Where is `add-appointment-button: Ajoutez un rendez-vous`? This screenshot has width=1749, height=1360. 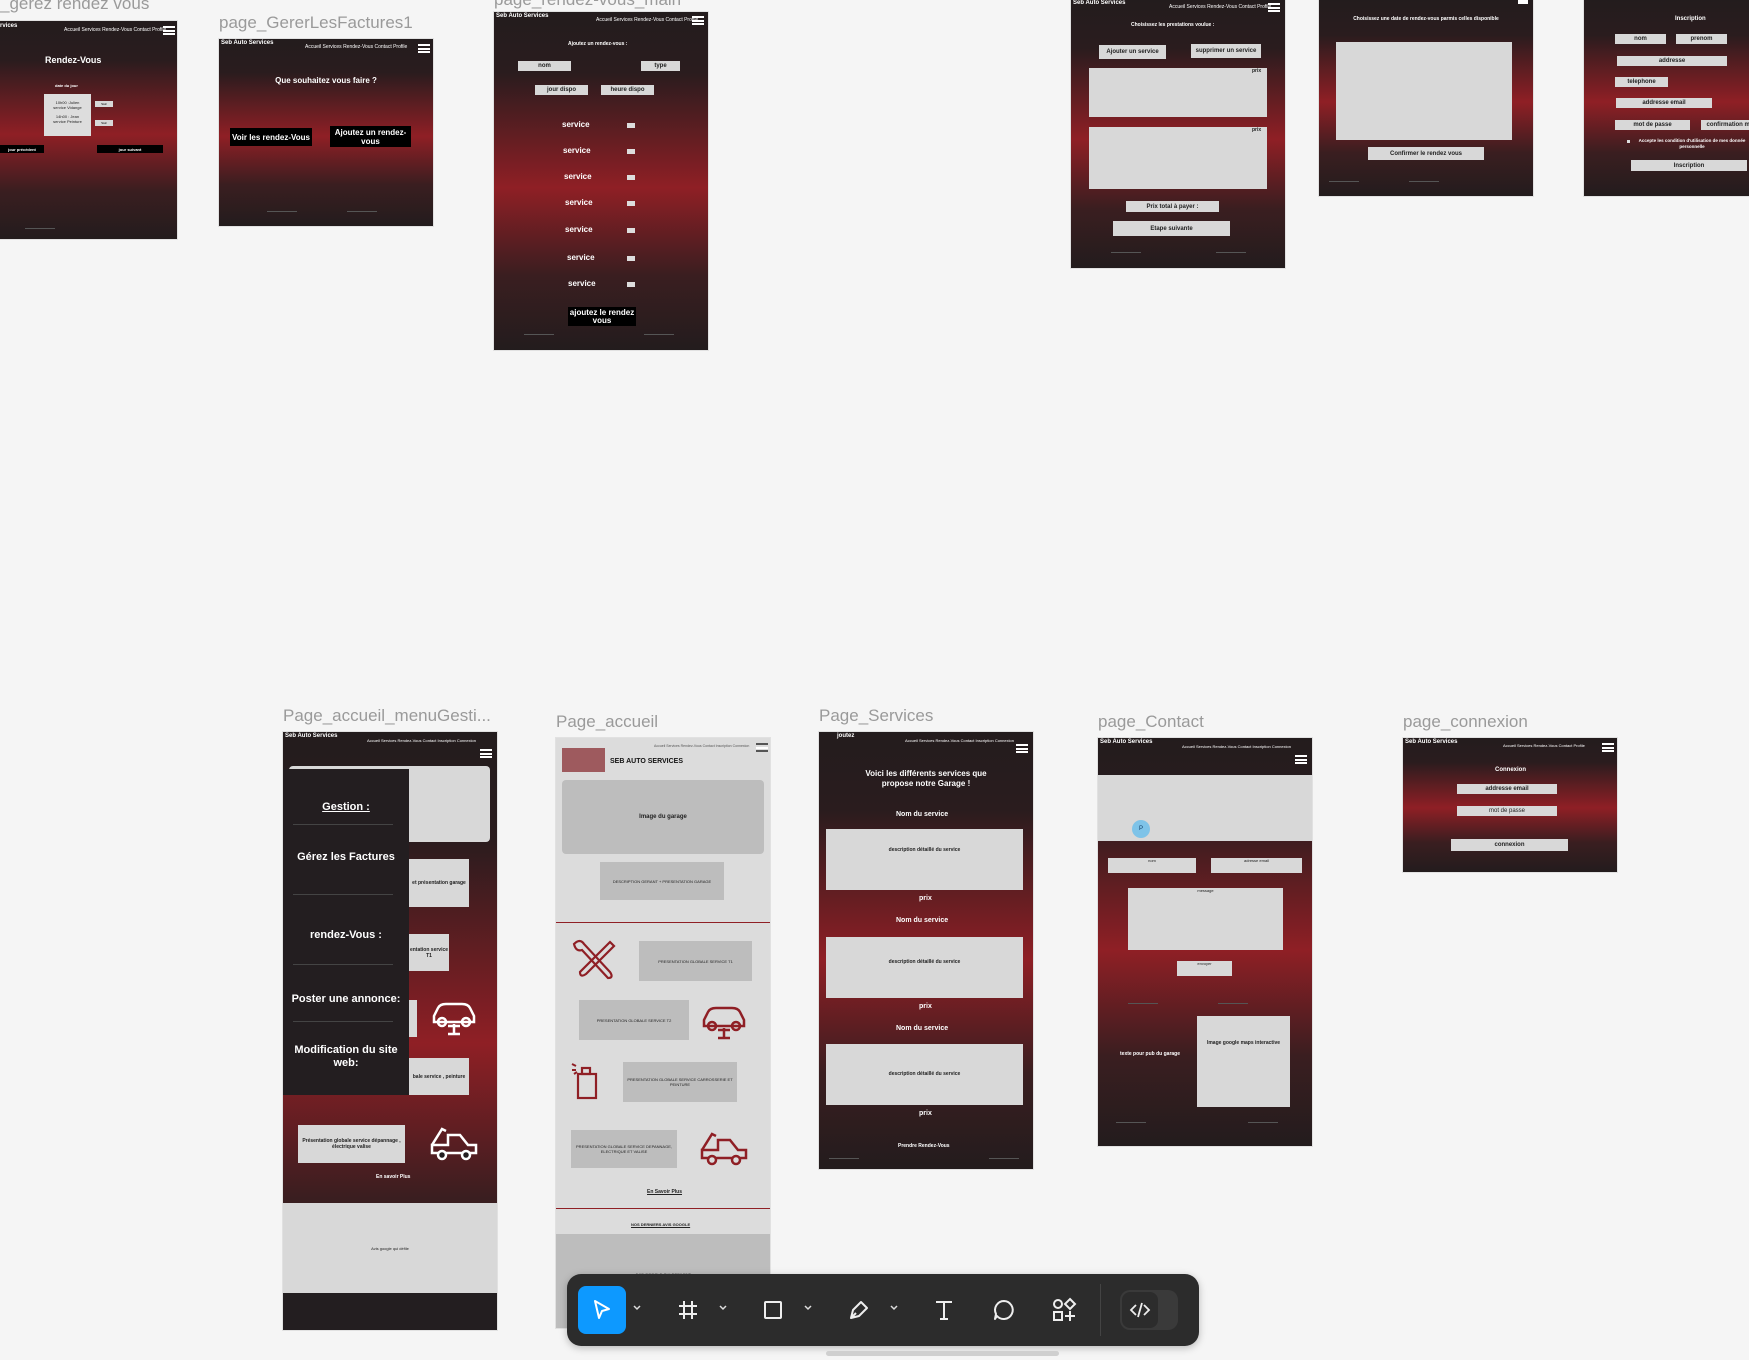 add-appointment-button: Ajoutez un rendez-vous is located at coordinates (370, 136).